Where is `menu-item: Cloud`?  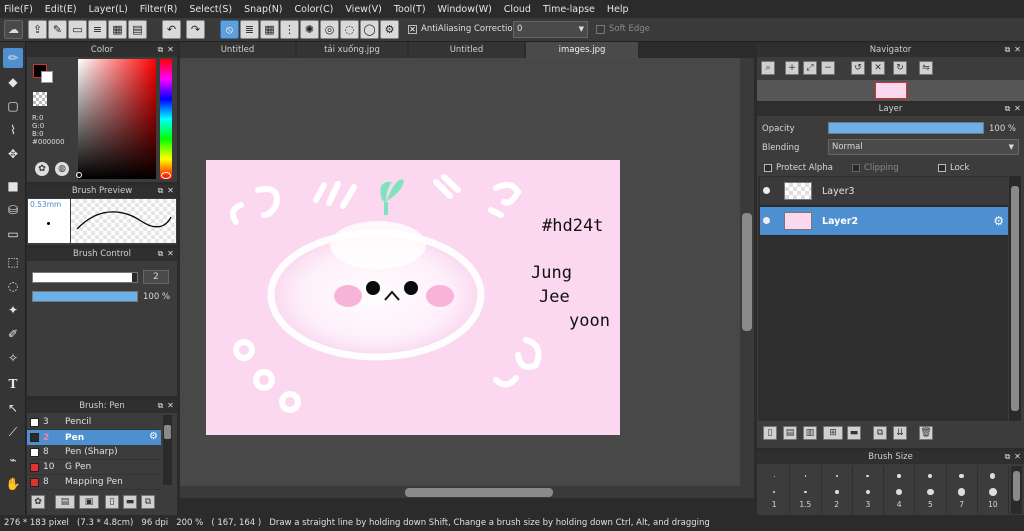 menu-item: Cloud is located at coordinates (517, 9).